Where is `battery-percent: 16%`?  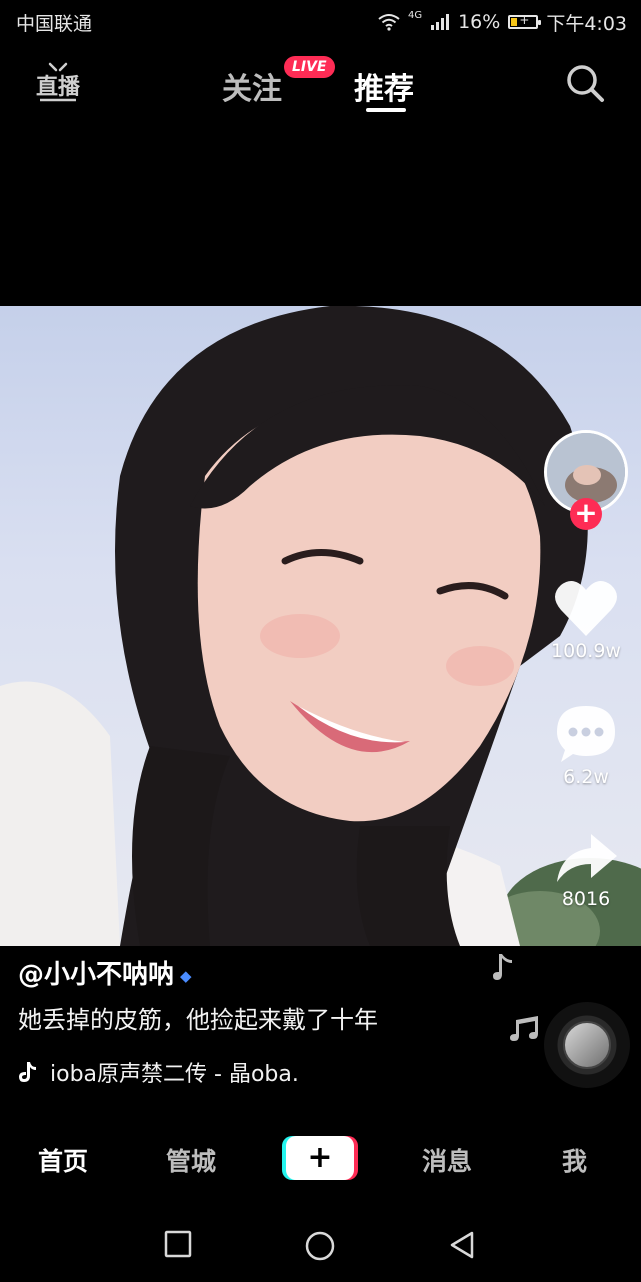 battery-percent: 16% is located at coordinates (479, 22).